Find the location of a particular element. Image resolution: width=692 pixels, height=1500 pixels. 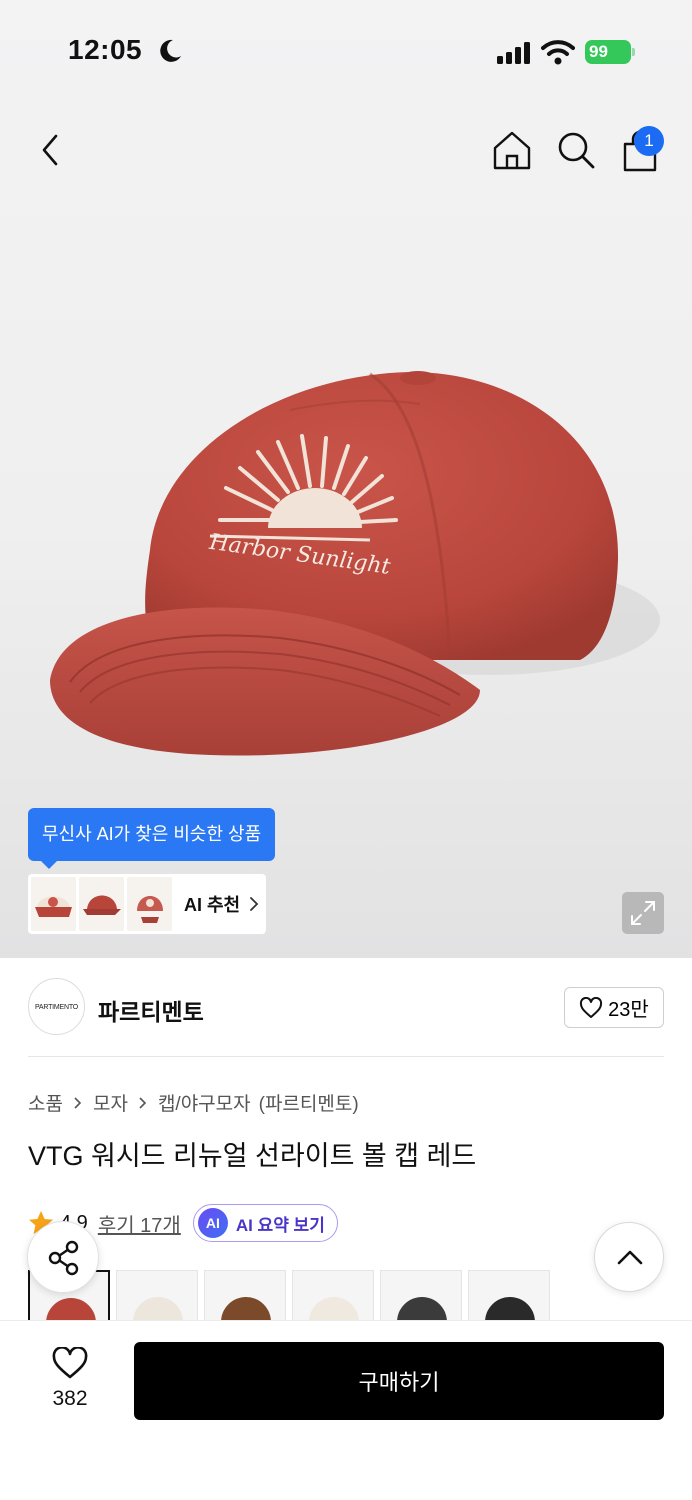

home-icon is located at coordinates (512, 150).